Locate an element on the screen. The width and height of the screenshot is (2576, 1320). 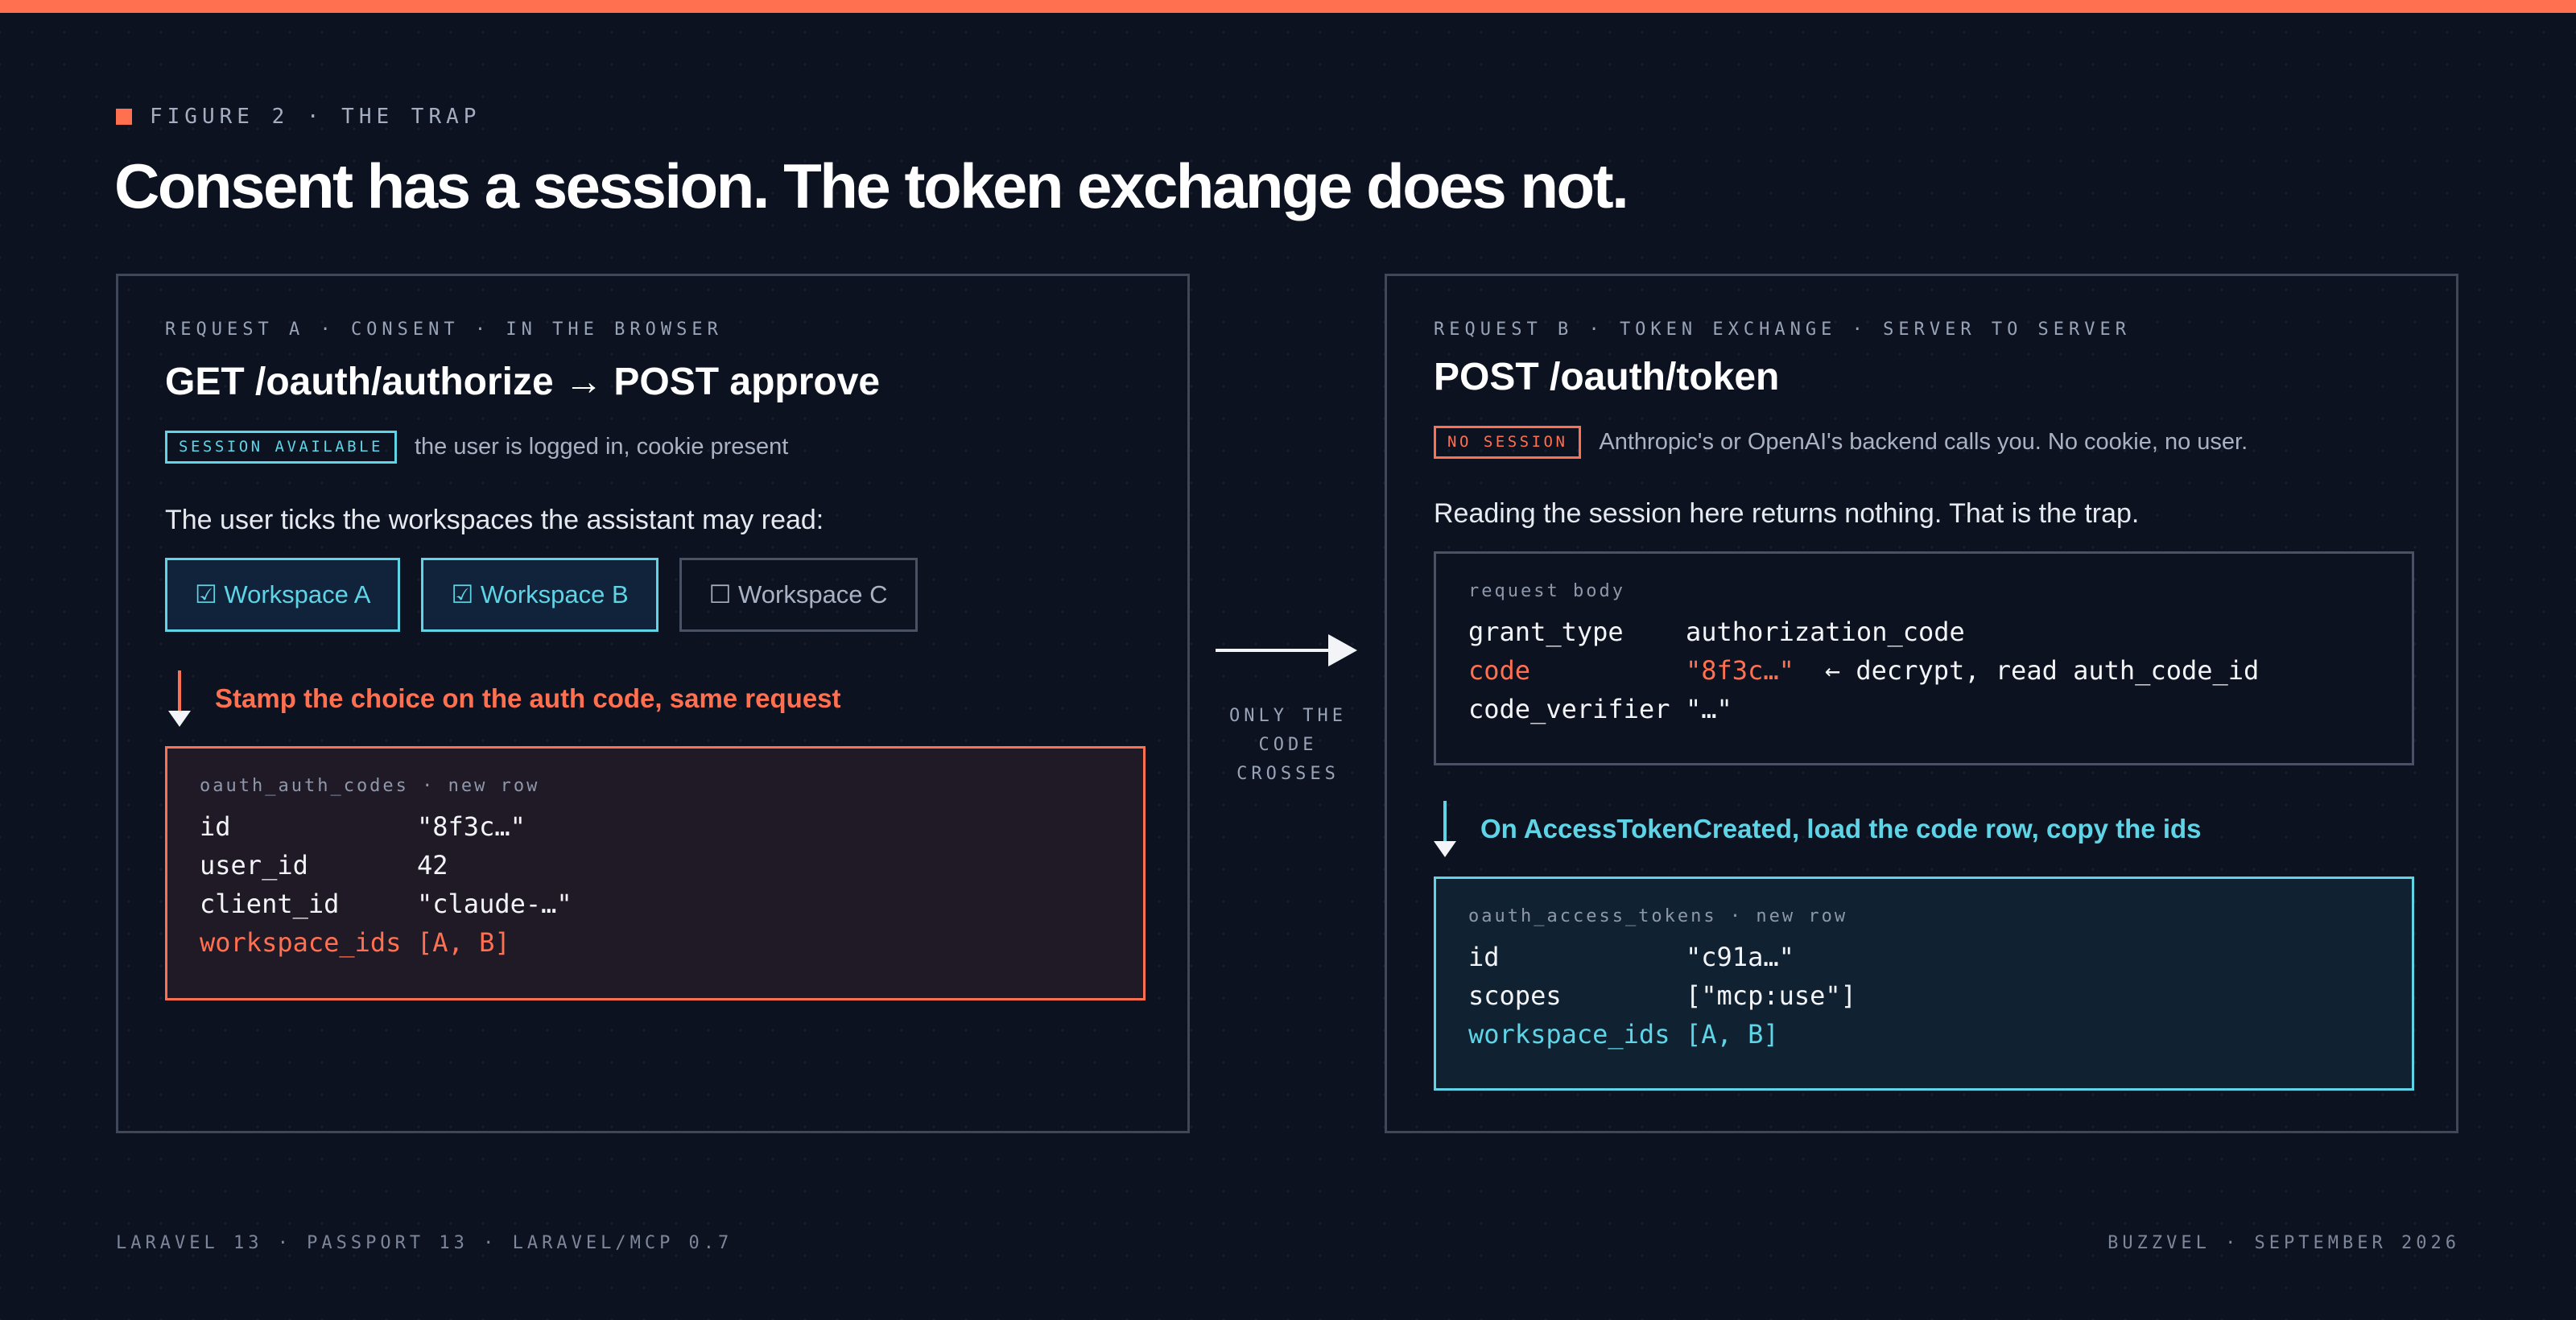
code-row: id "c91a…" is located at coordinates (1924, 957).